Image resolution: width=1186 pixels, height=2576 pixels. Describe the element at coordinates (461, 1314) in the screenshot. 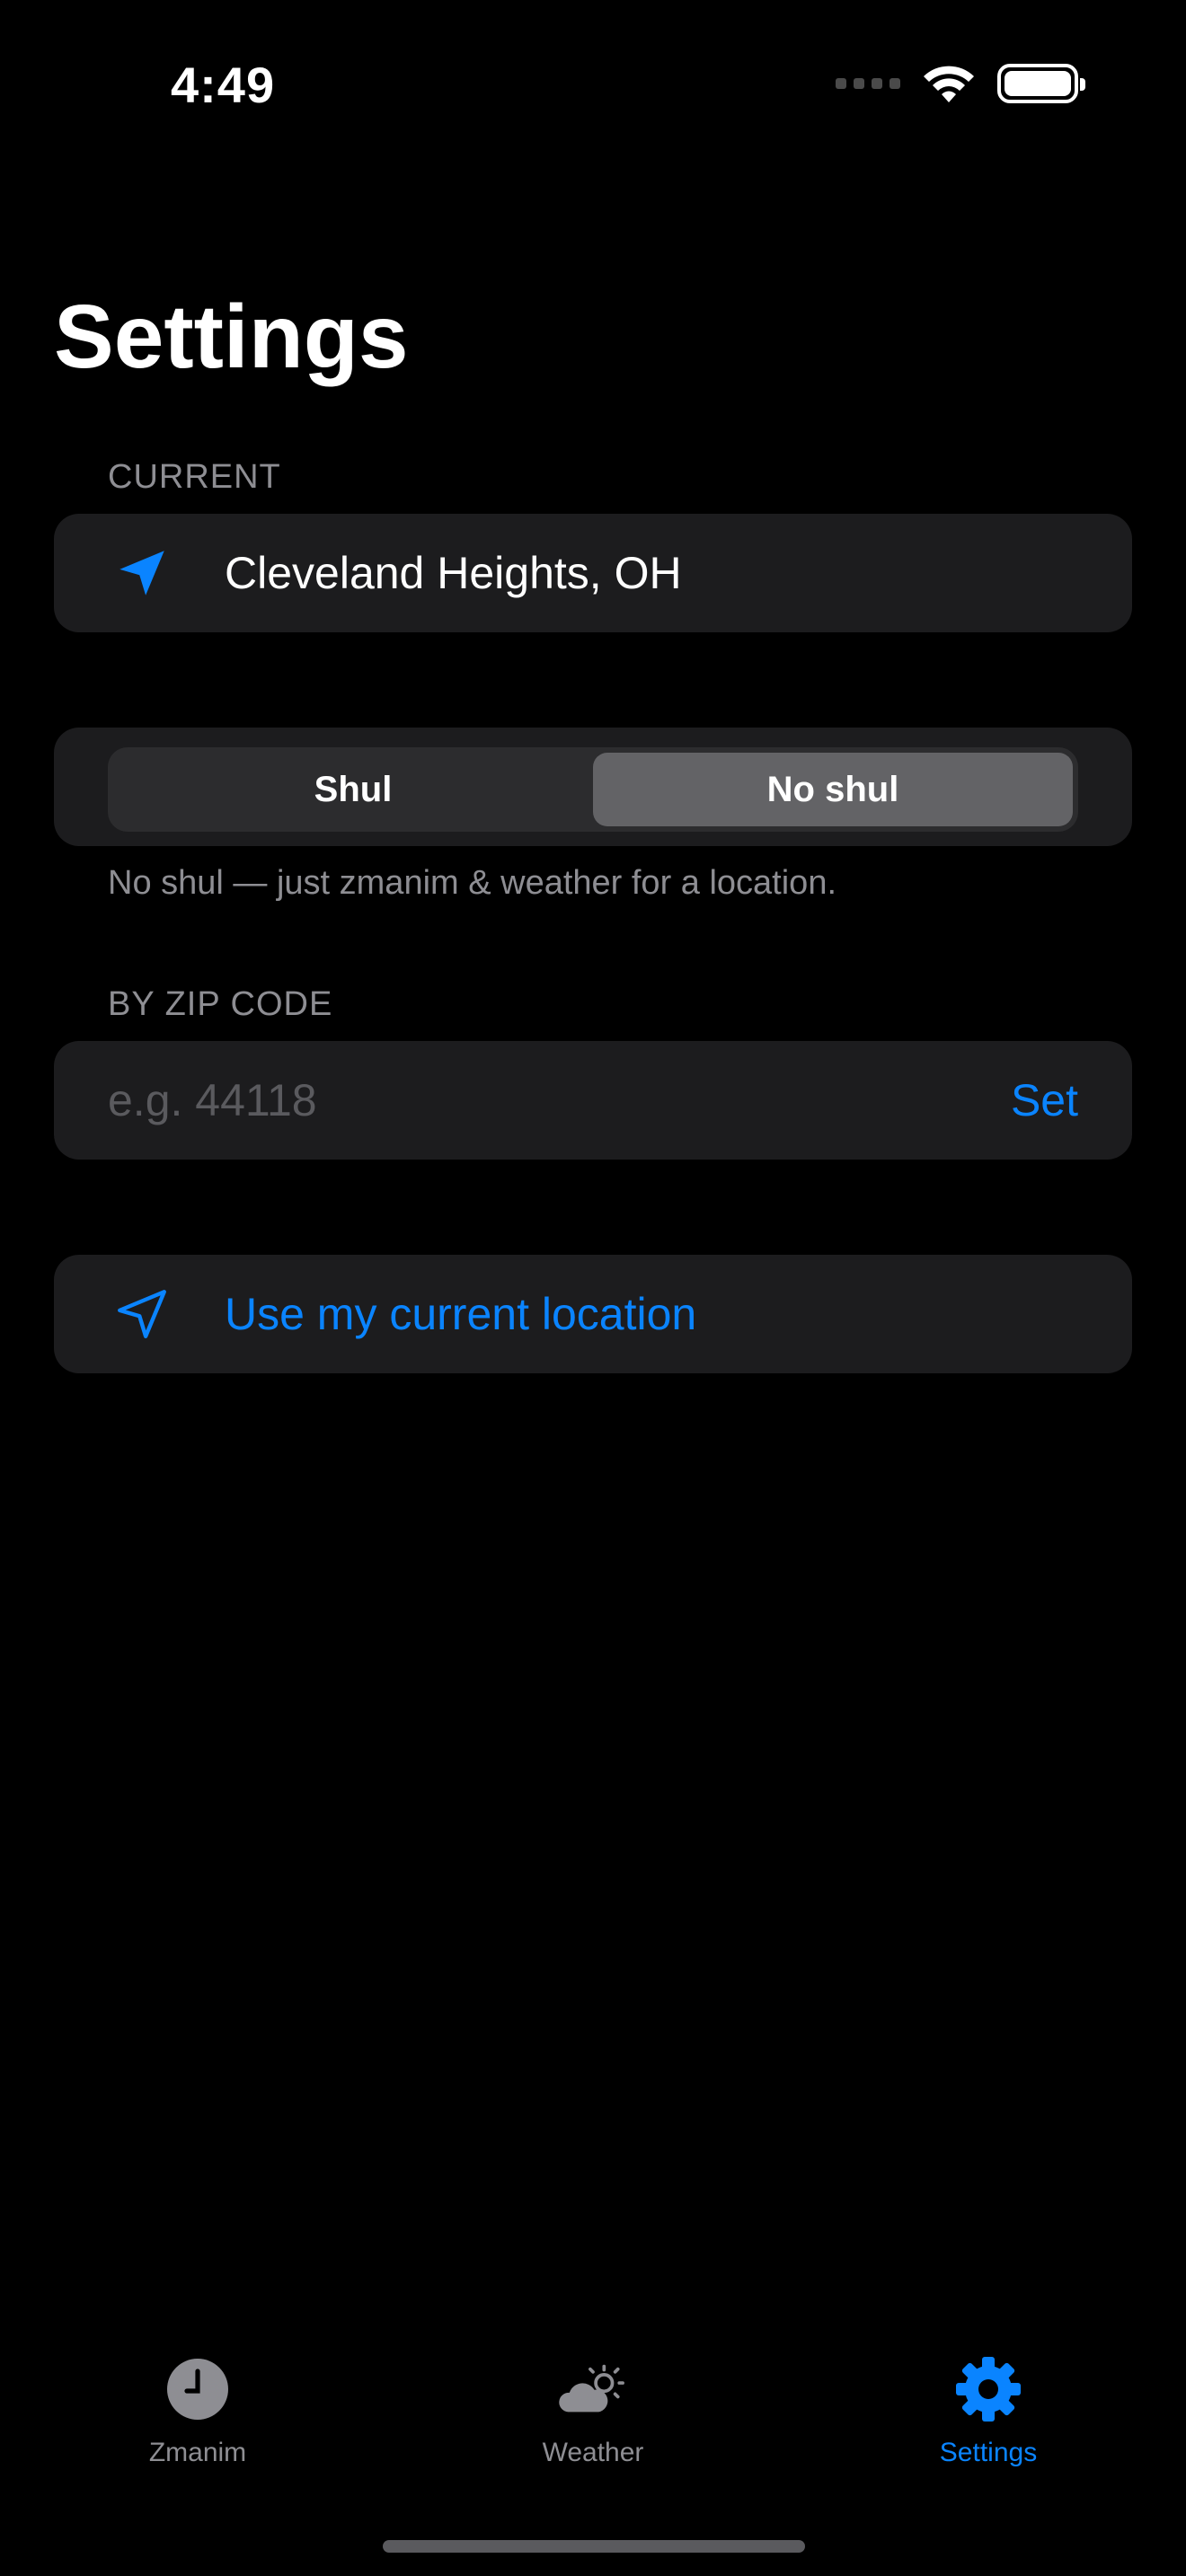

I see `use-current-location-label: Use my current location` at that location.